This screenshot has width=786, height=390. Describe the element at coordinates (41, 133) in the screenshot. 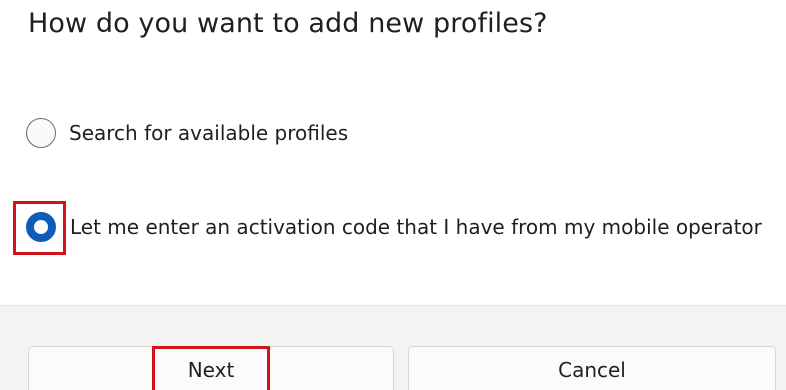

I see `radio-search-profiles` at that location.